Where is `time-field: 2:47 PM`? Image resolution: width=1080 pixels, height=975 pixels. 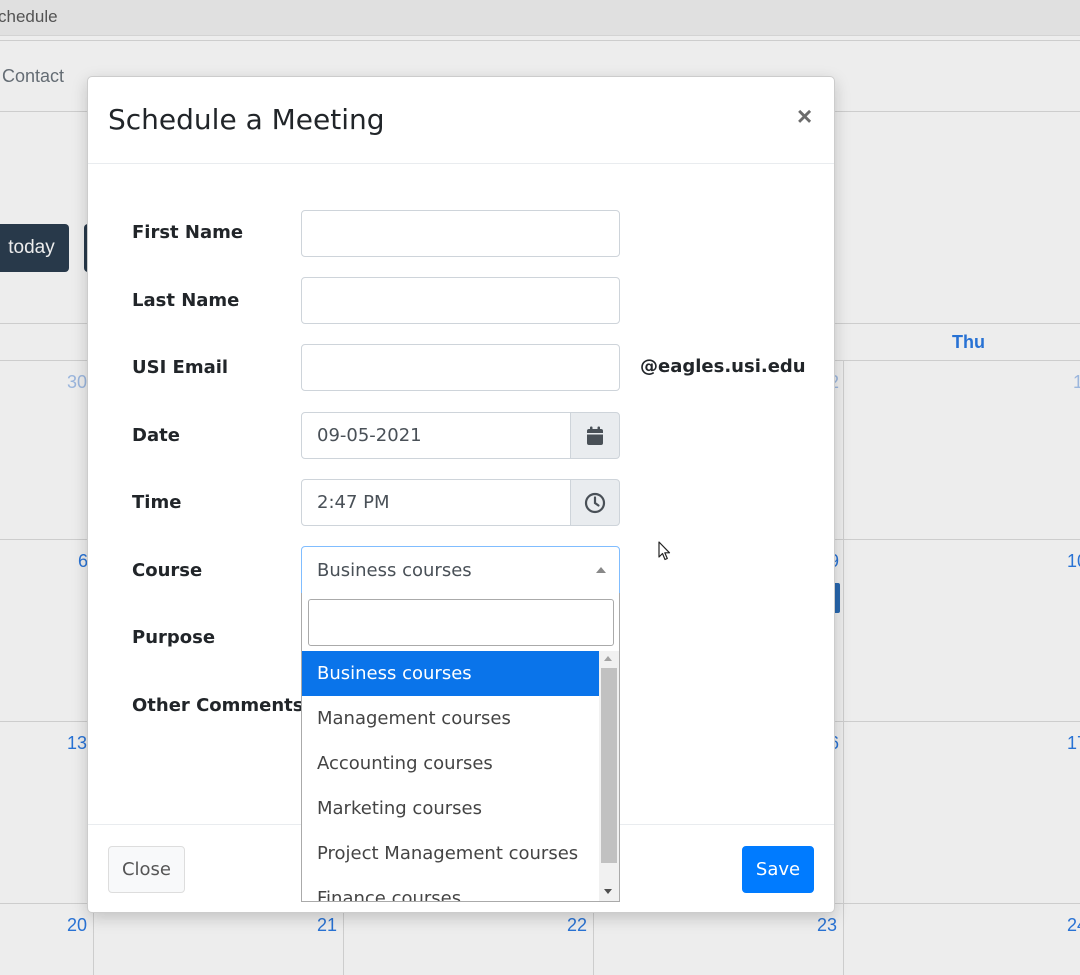 time-field: 2:47 PM is located at coordinates (436, 502).